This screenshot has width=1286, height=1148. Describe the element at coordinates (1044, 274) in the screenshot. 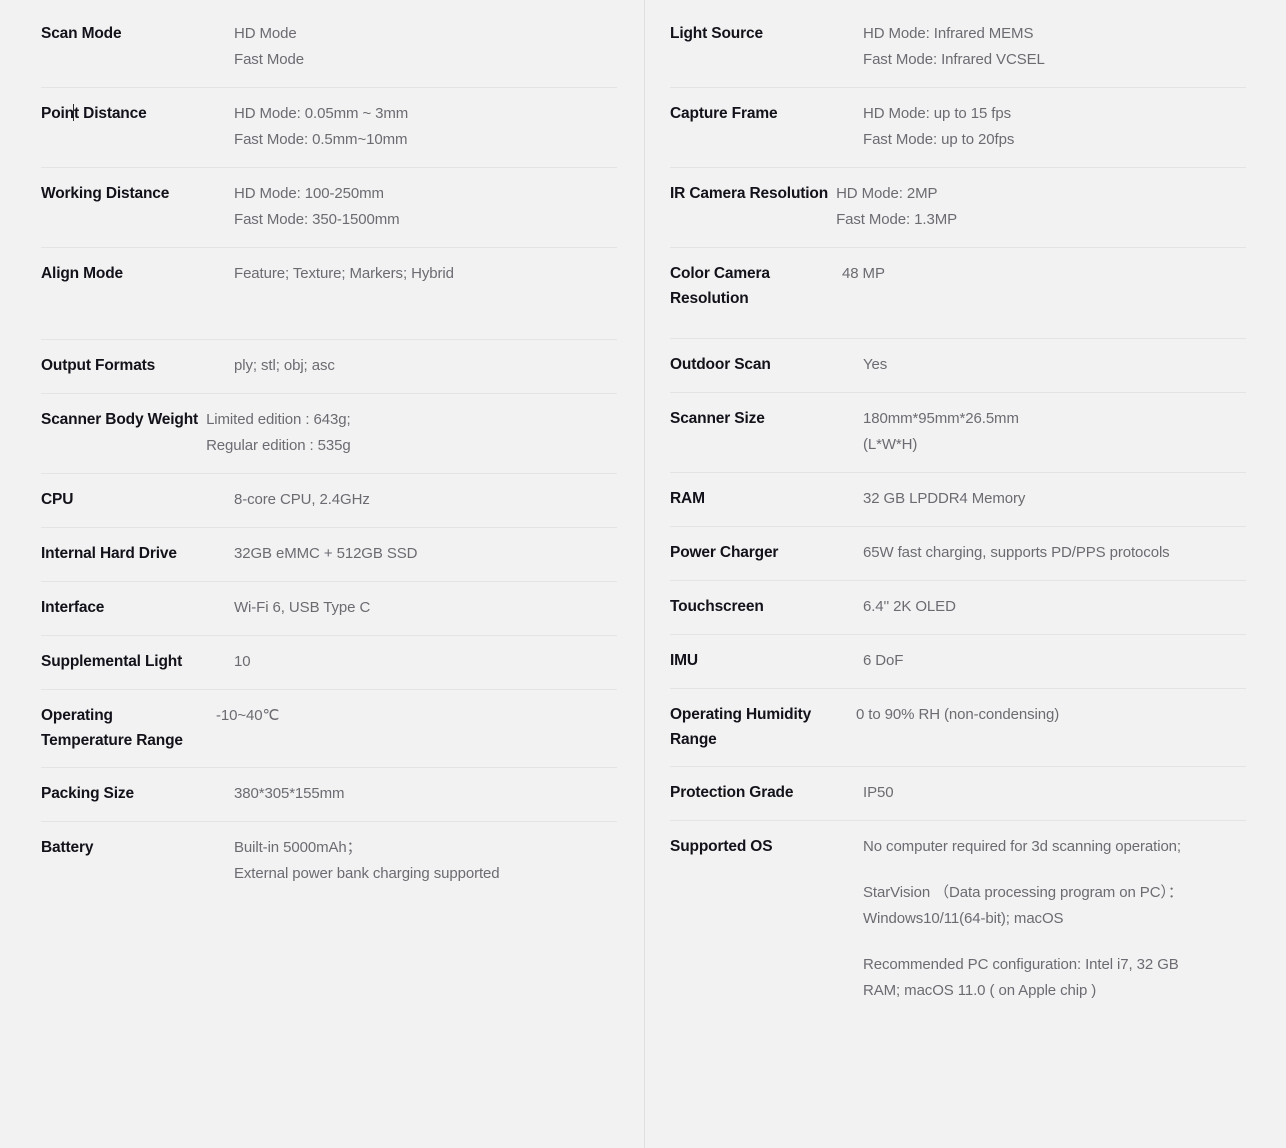

I see `spec-value: 48 MP` at that location.